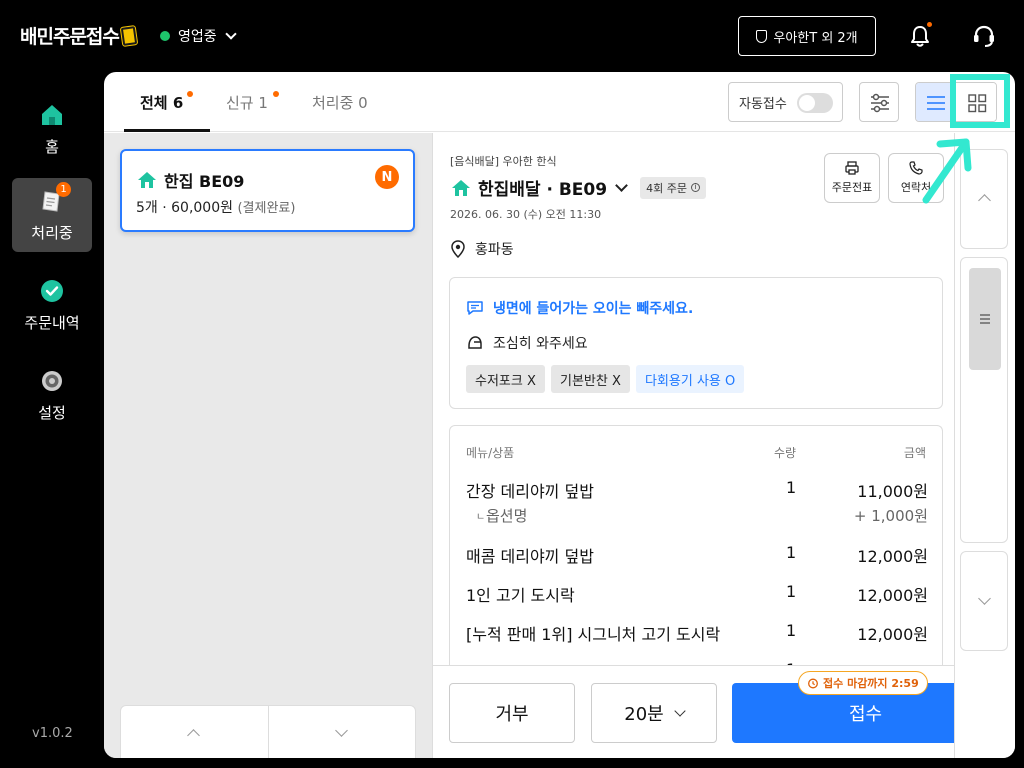 This screenshot has width=1024, height=768. I want to click on store-request: 냉면에 들어가는 오이는 빼주세요., so click(579, 308).